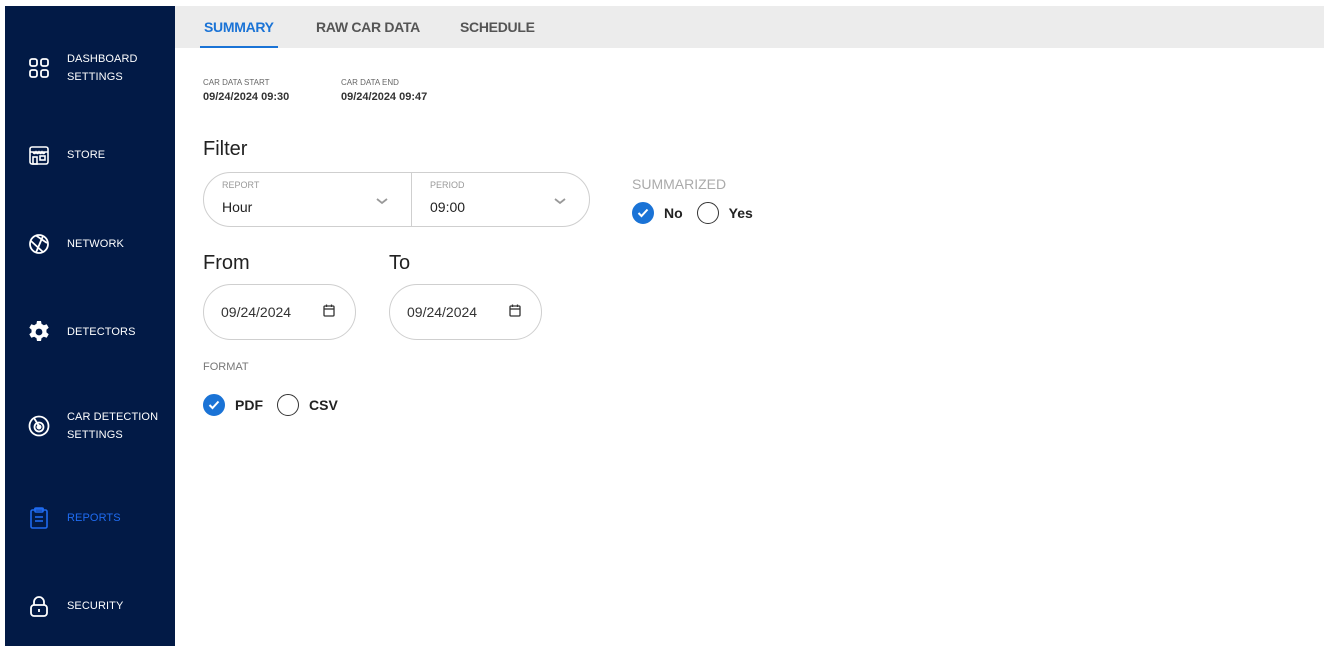  What do you see at coordinates (249, 405) in the screenshot?
I see `format-pdf-label: PDF` at bounding box center [249, 405].